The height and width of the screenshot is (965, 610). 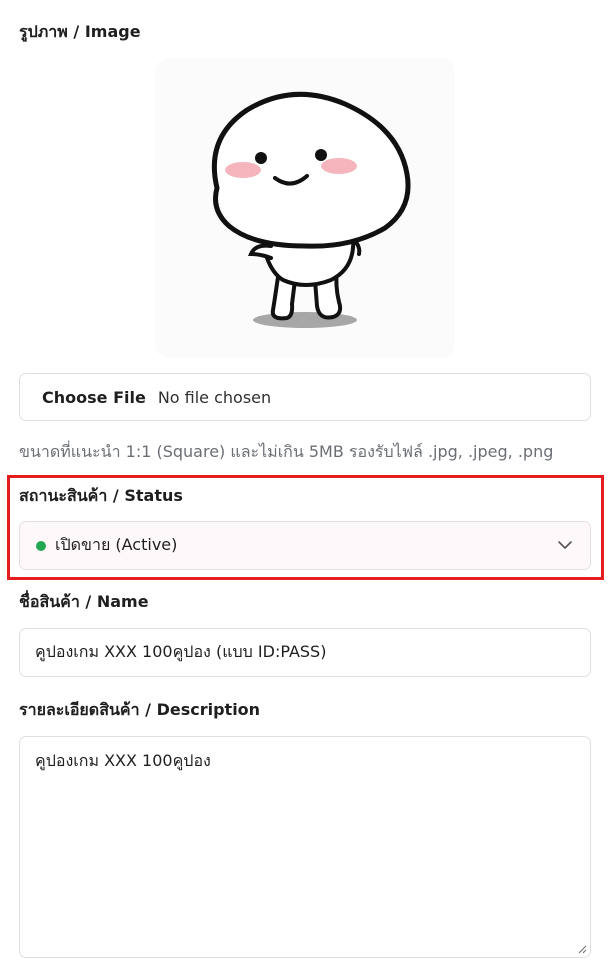 What do you see at coordinates (565, 545) in the screenshot?
I see `chevron-down-icon` at bounding box center [565, 545].